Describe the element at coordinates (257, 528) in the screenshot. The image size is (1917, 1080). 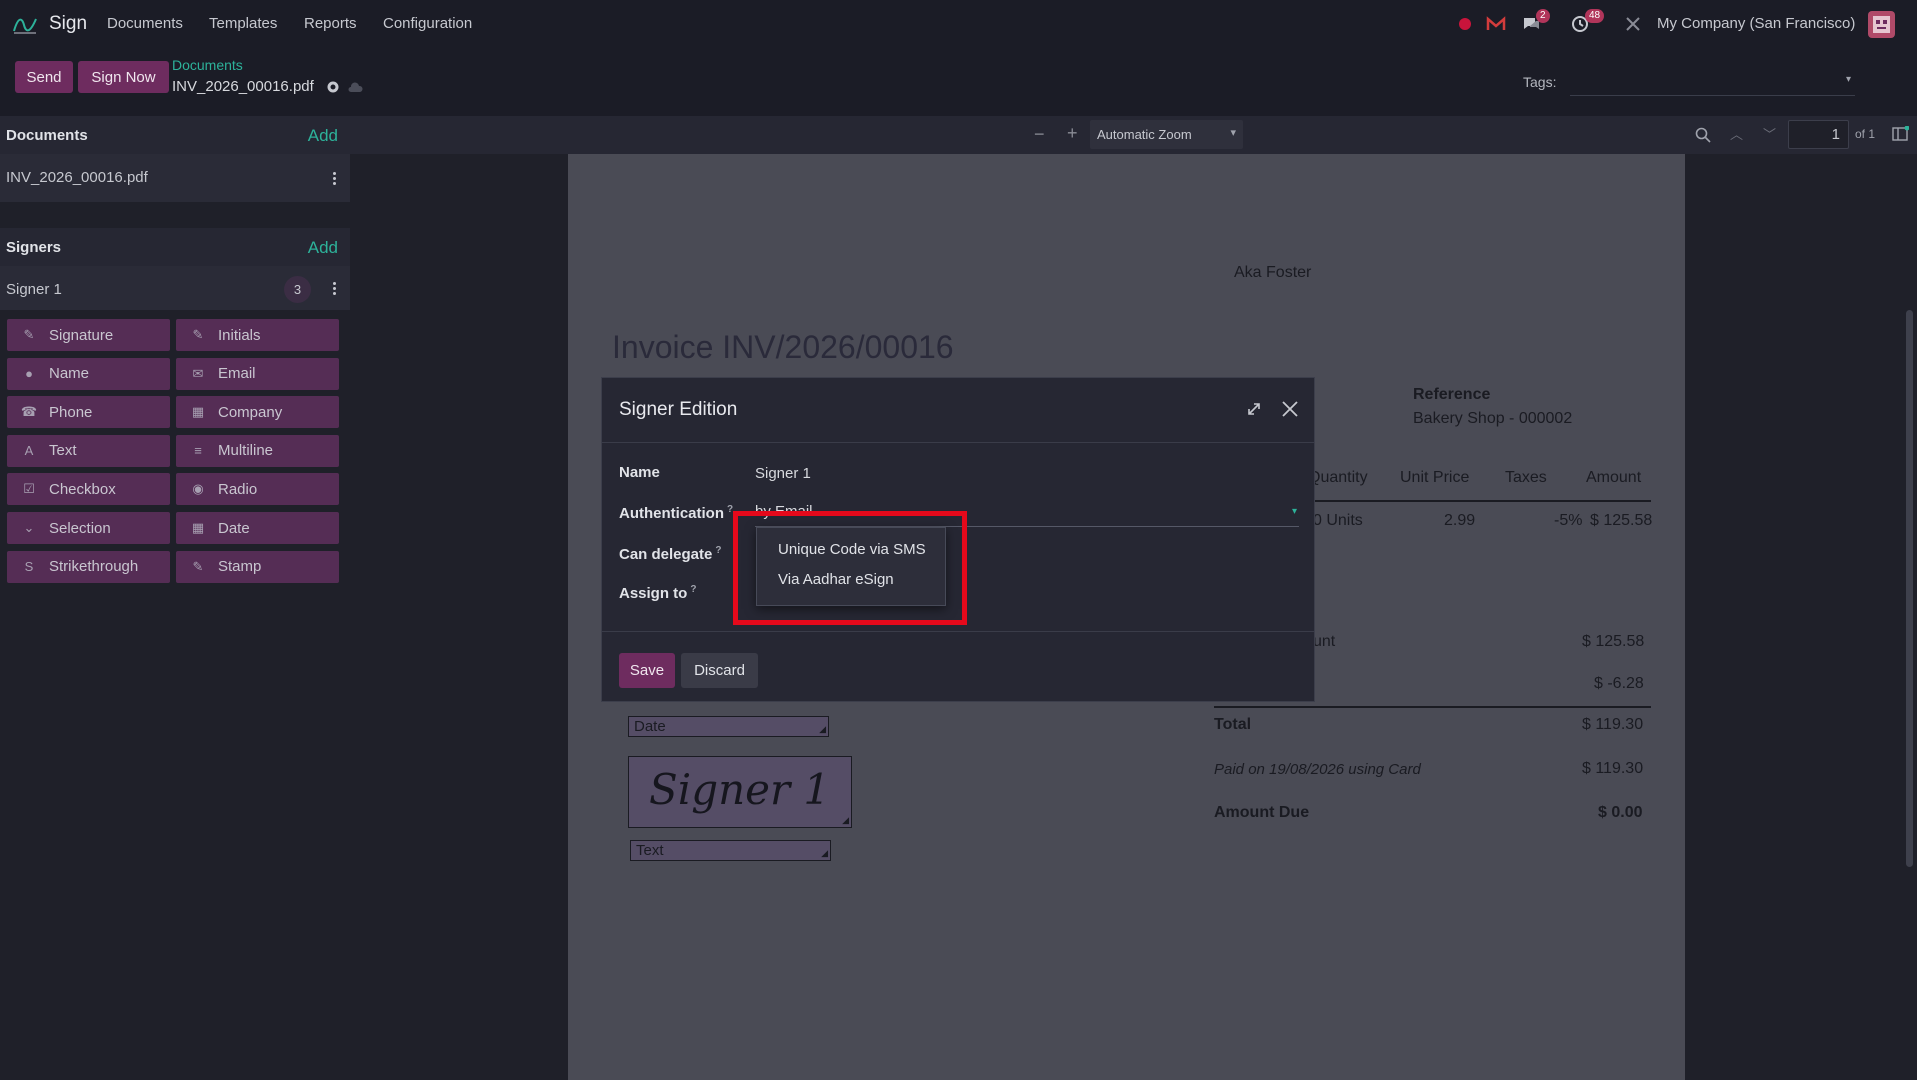
I see `field-button-date: ▦ Date` at that location.